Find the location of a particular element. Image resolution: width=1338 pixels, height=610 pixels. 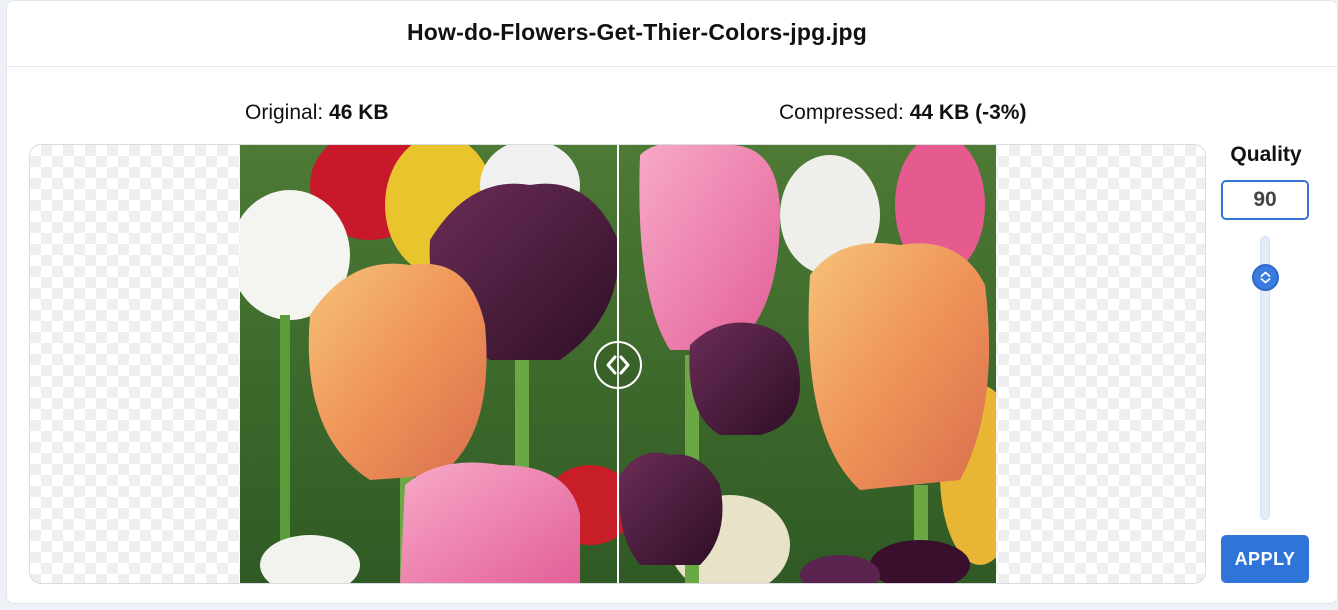

original-size-label: Original: 46 KB is located at coordinates (317, 113).